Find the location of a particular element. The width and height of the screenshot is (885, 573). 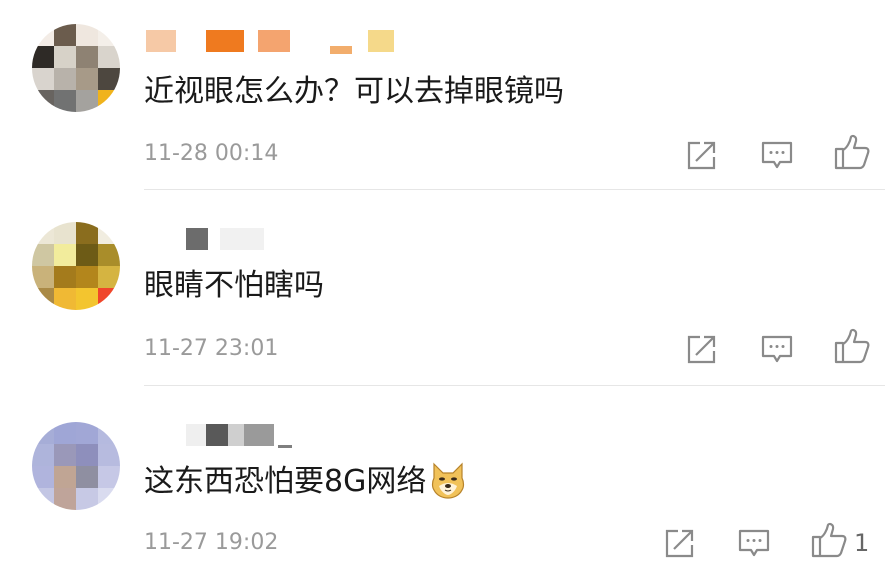

comment-text: 这东西恐怕要8G网络 is located at coordinates (306, 482).